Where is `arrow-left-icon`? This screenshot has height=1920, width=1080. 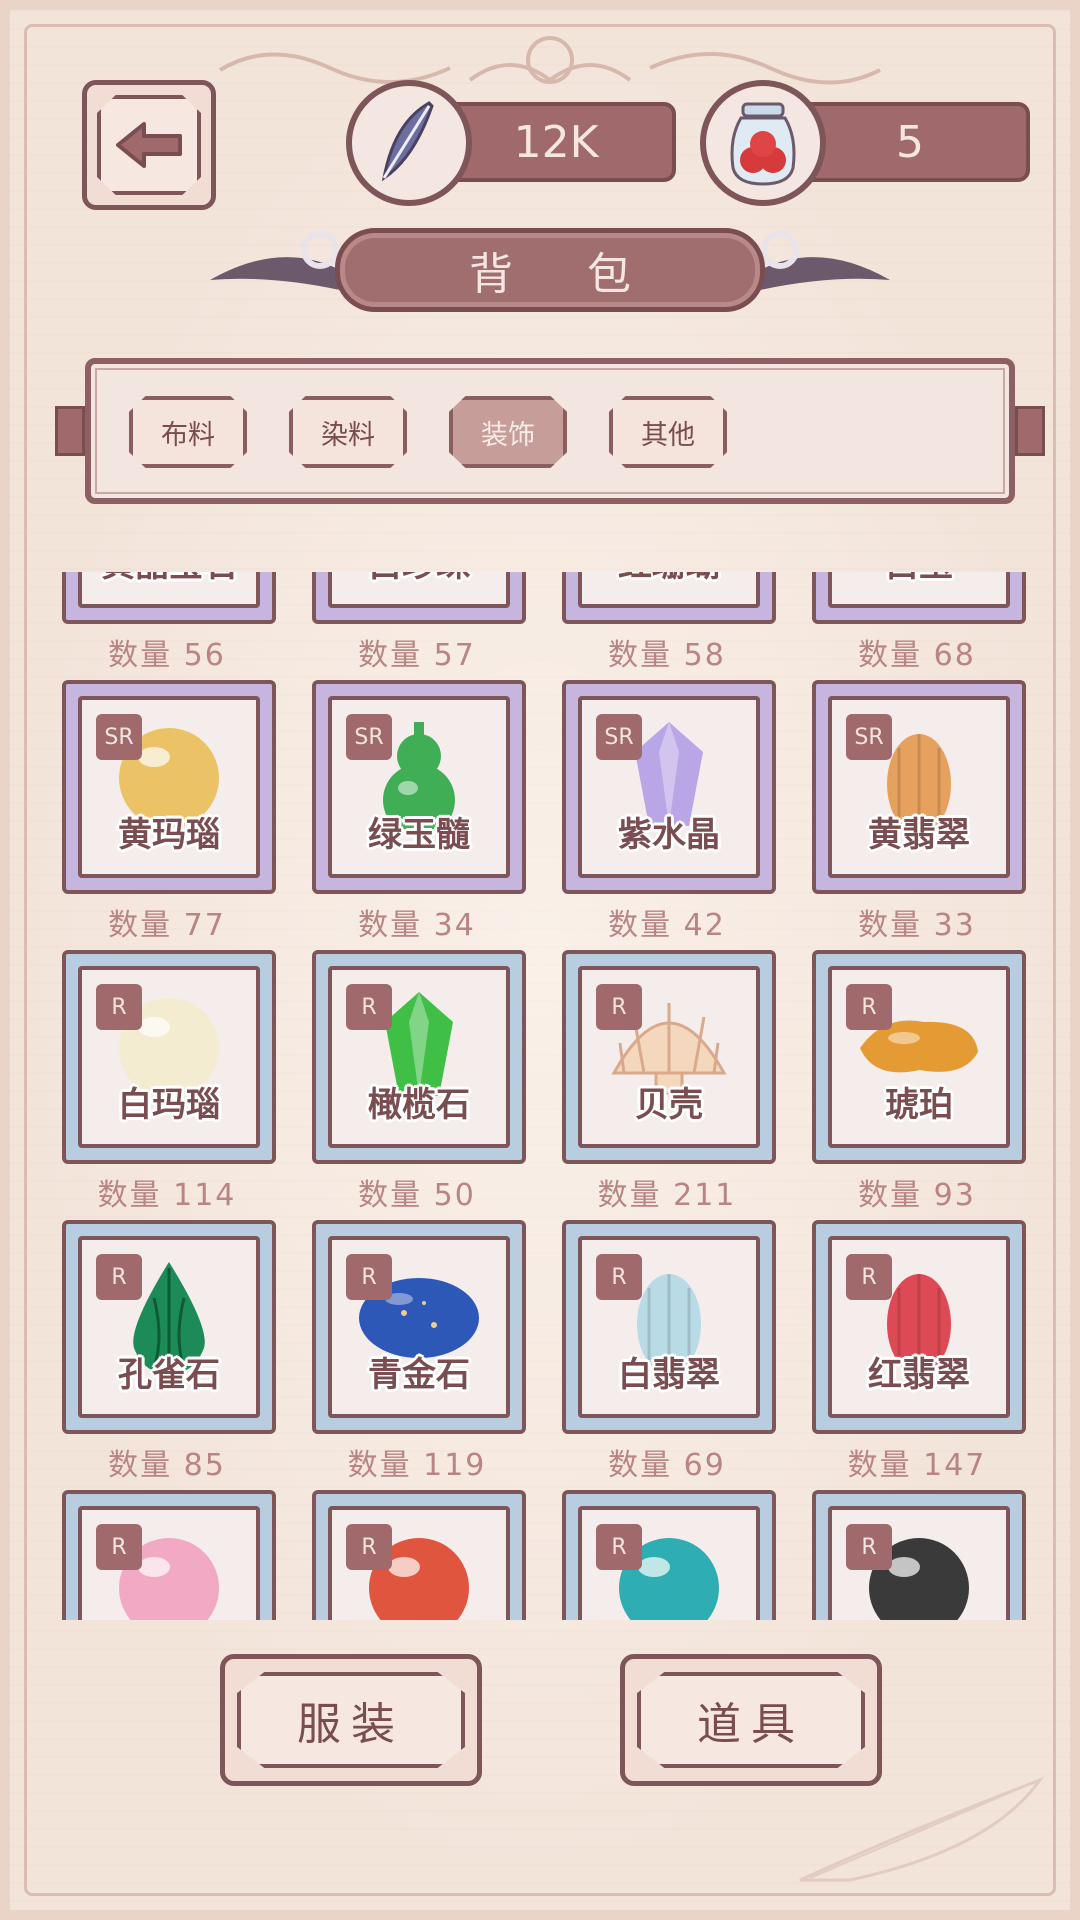
arrow-left-icon is located at coordinates (149, 145).